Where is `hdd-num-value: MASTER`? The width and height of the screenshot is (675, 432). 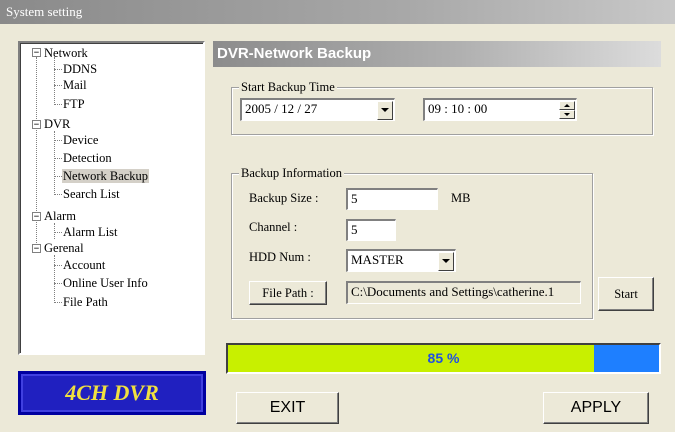 hdd-num-value: MASTER is located at coordinates (377, 259).